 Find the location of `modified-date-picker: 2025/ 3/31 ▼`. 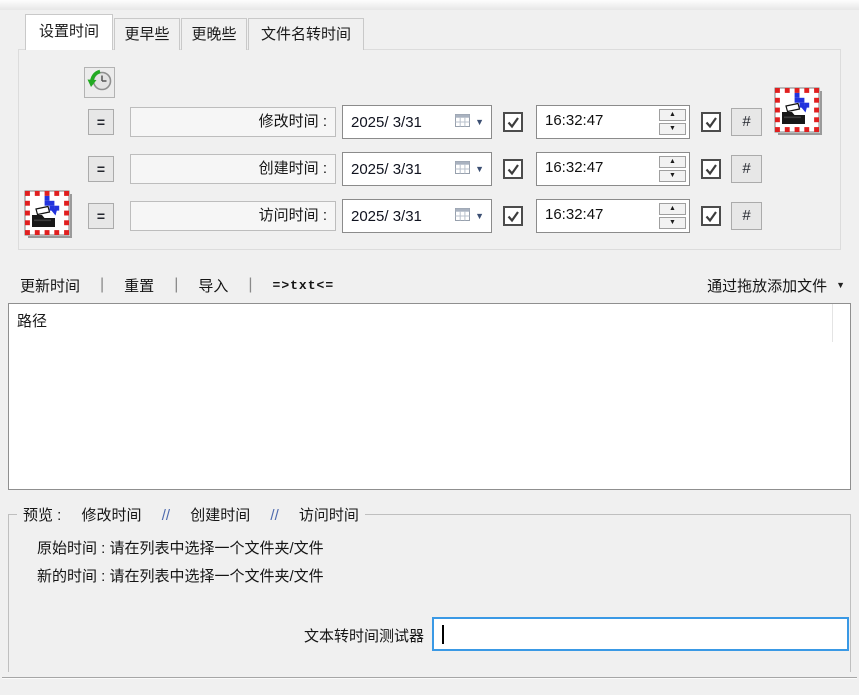

modified-date-picker: 2025/ 3/31 ▼ is located at coordinates (417, 122).